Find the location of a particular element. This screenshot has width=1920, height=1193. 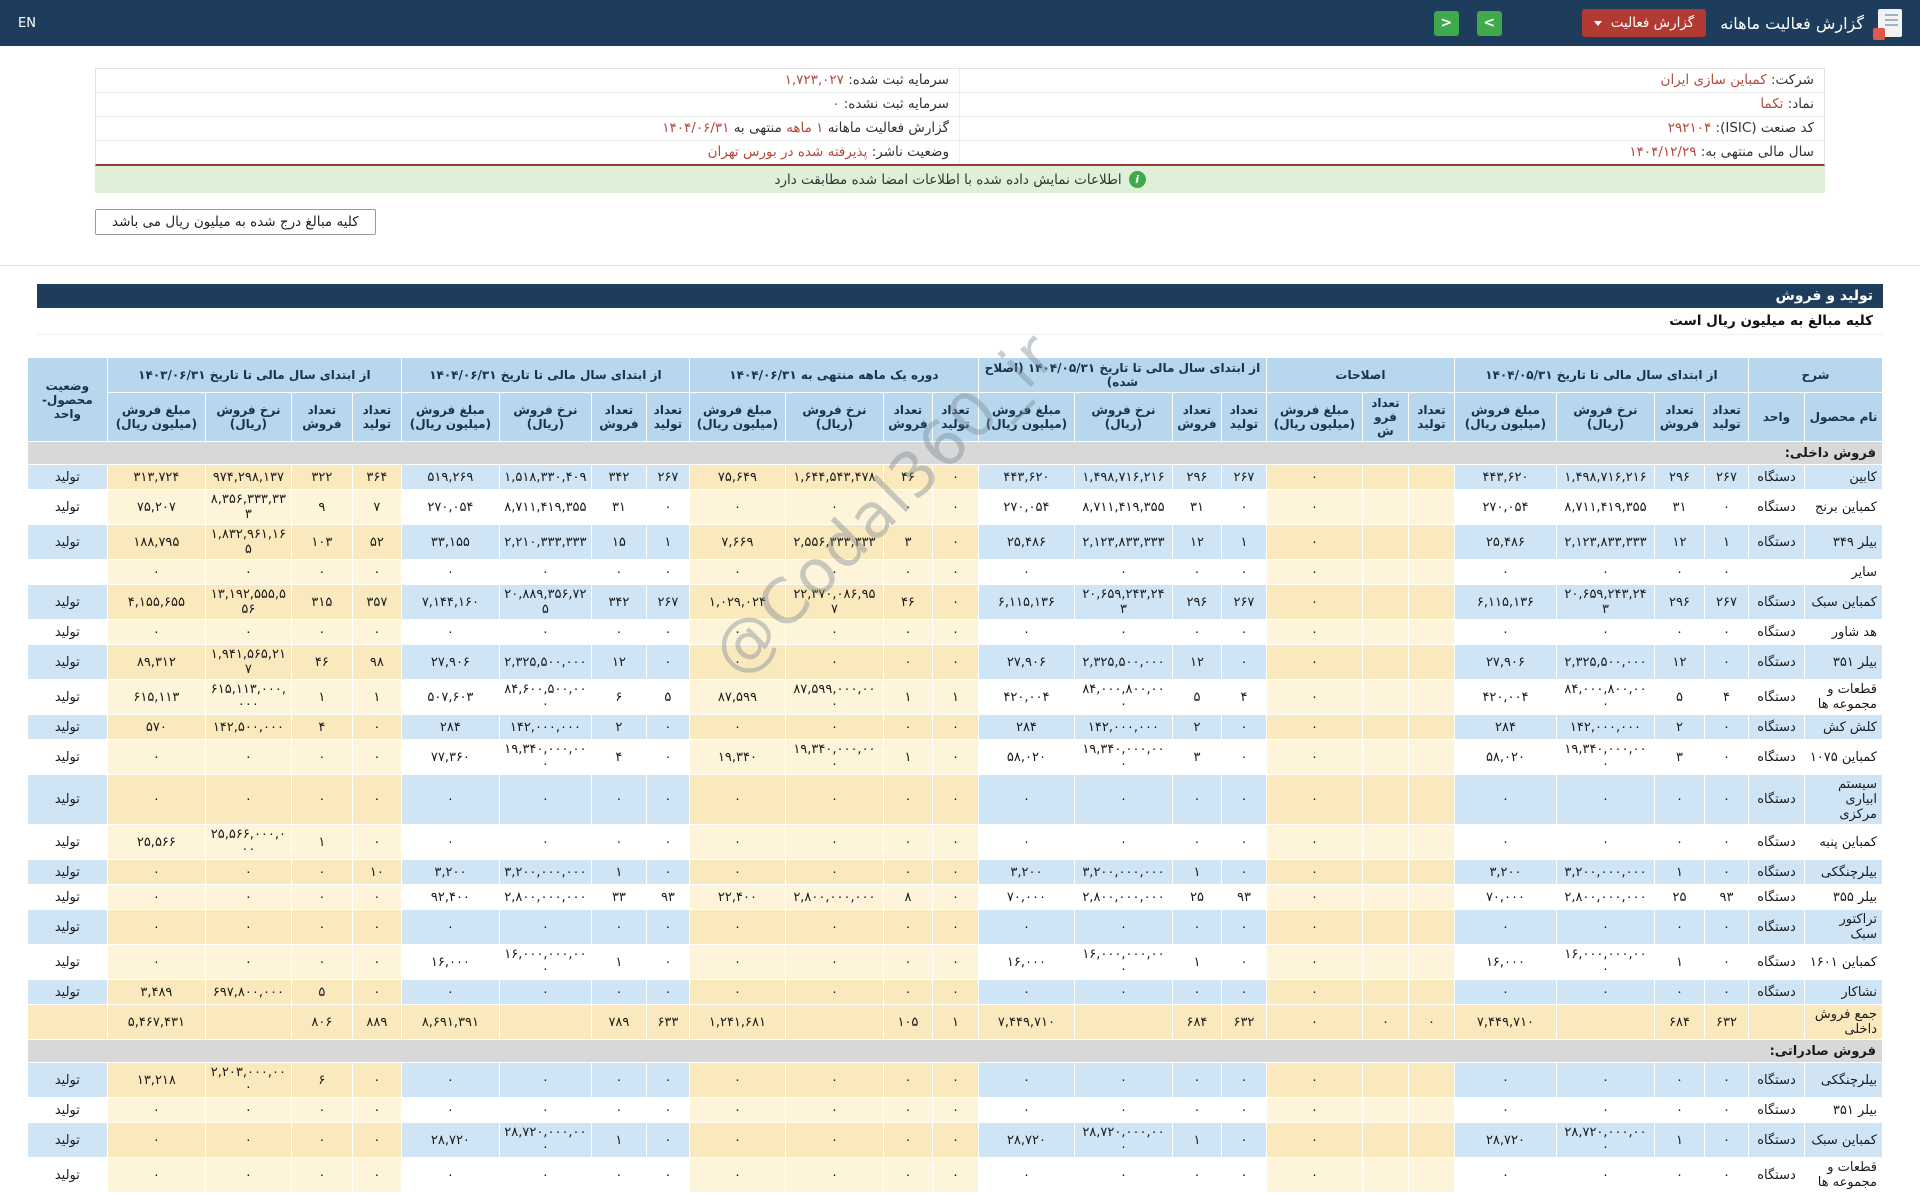

value-cell: ۲۹۶ is located at coordinates (1679, 477).